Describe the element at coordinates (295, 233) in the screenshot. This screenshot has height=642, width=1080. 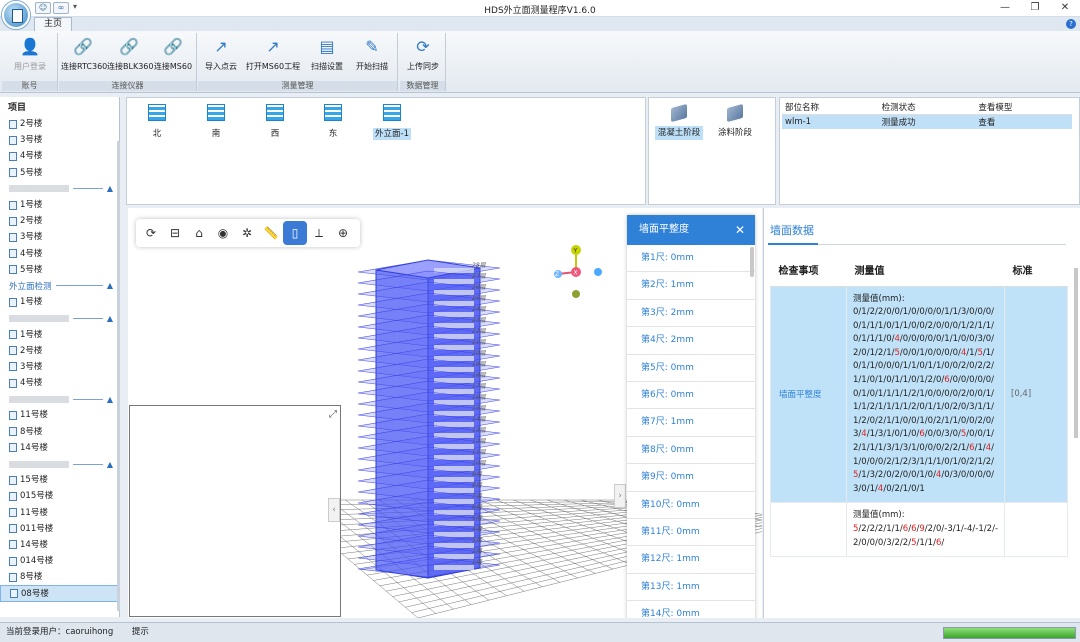
I see `flatness-icon: ▯` at that location.